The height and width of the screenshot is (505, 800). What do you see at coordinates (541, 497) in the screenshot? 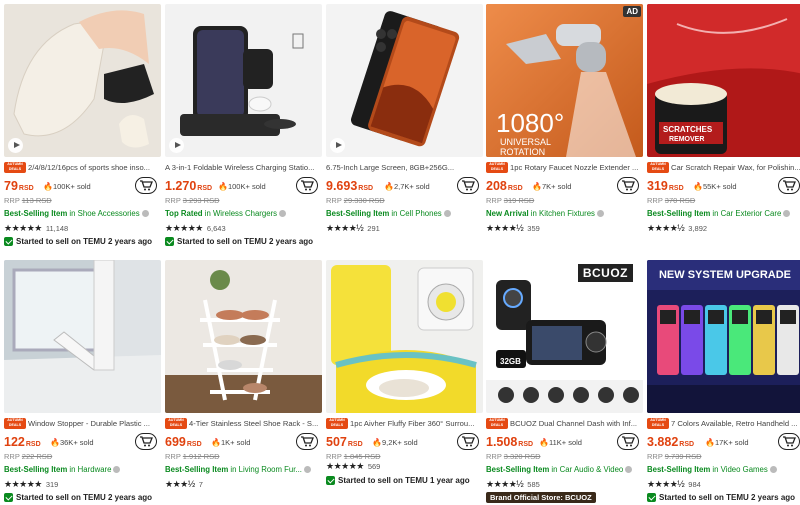
I see `brand-store-badge: Brand Official Store: BCUOZ` at bounding box center [541, 497].